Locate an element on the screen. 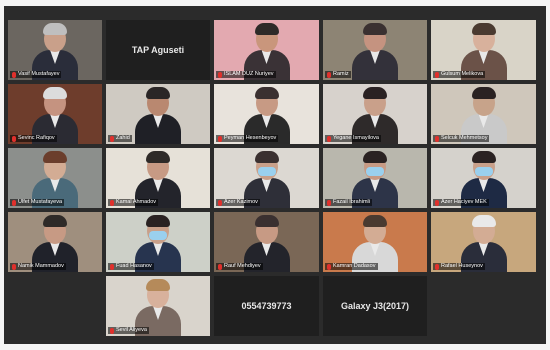 Image resolution: width=550 pixels, height=350 pixels. participant-tile-no-video: Galaxy J3(2017) is located at coordinates (375, 306).